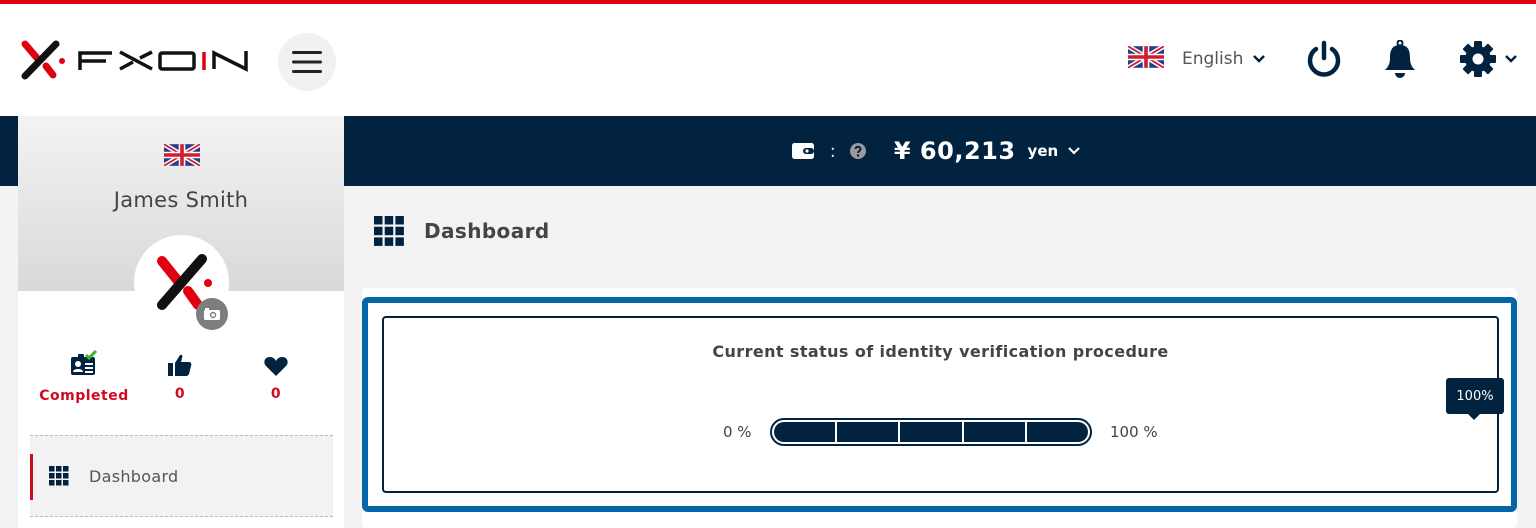 This screenshot has width=1536, height=528. Describe the element at coordinates (1478, 59) in the screenshot. I see `gear-icon` at that location.